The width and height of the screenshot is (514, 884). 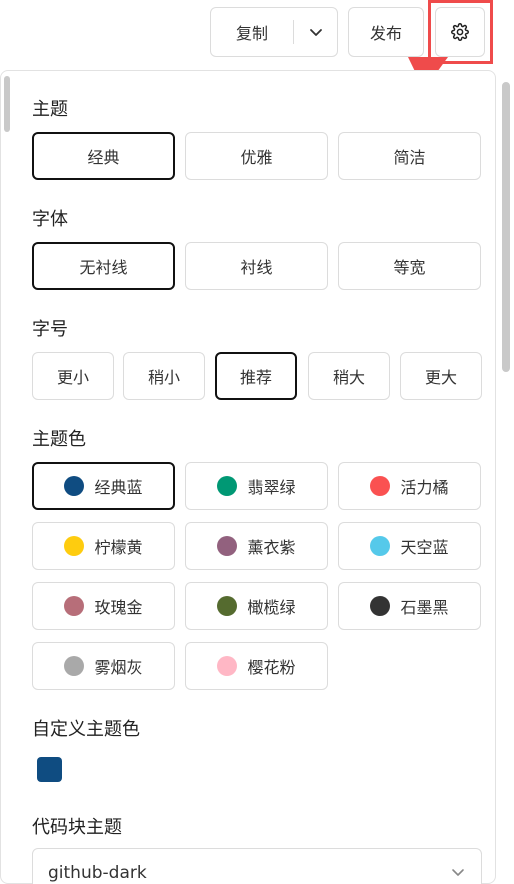 I want to click on publish-button: 发布, so click(x=386, y=32).